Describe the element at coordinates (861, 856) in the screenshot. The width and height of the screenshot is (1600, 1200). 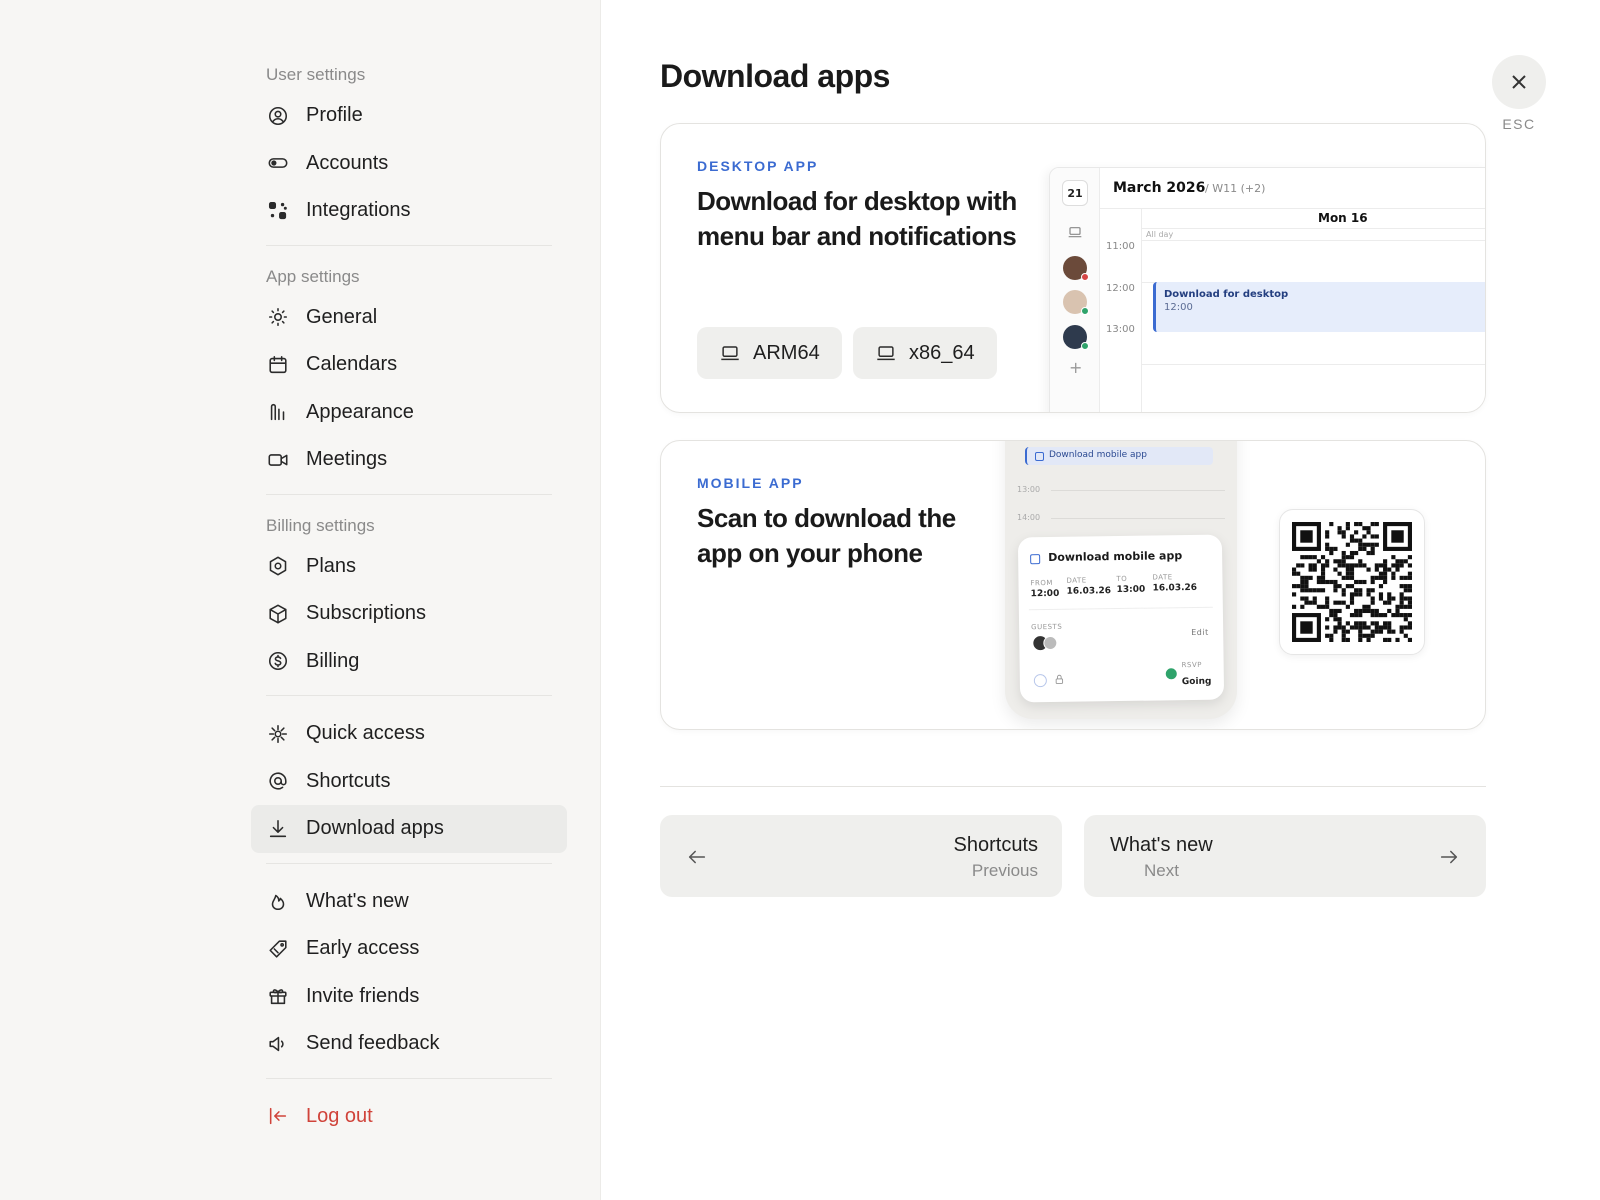
I see `previous-page-button: Shortcuts Previous` at that location.